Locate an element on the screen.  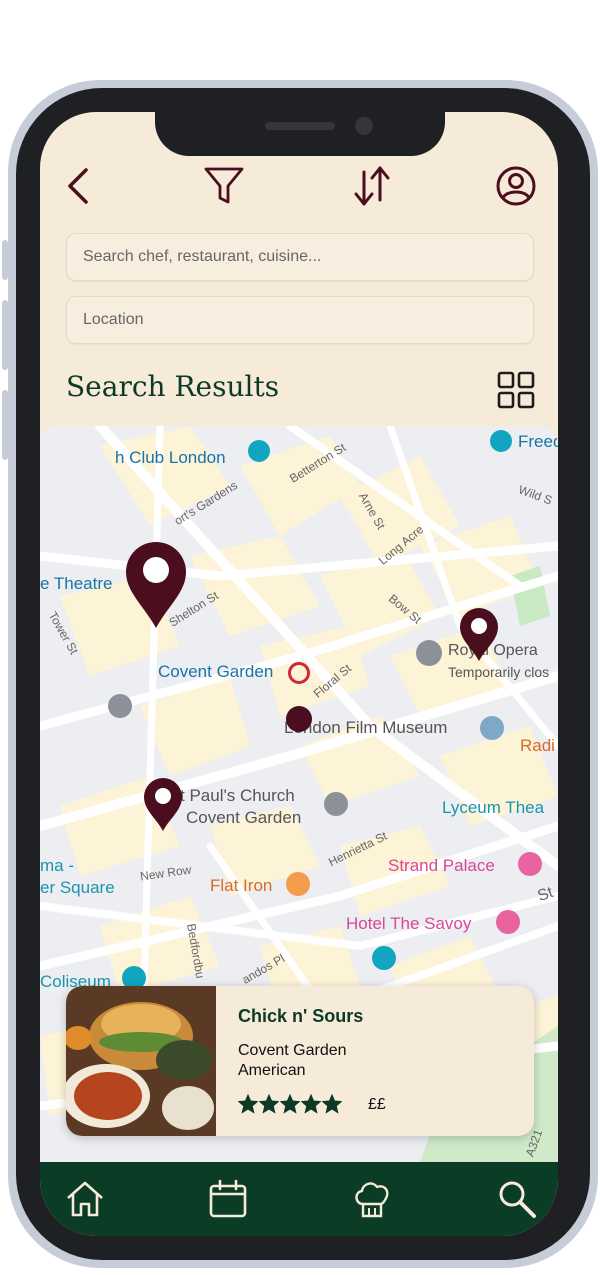
nav-home is located at coordinates (85, 1199).